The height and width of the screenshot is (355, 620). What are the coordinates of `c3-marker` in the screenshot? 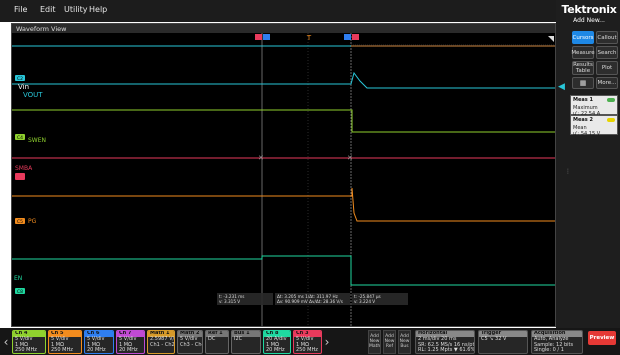 It's located at (20, 176).